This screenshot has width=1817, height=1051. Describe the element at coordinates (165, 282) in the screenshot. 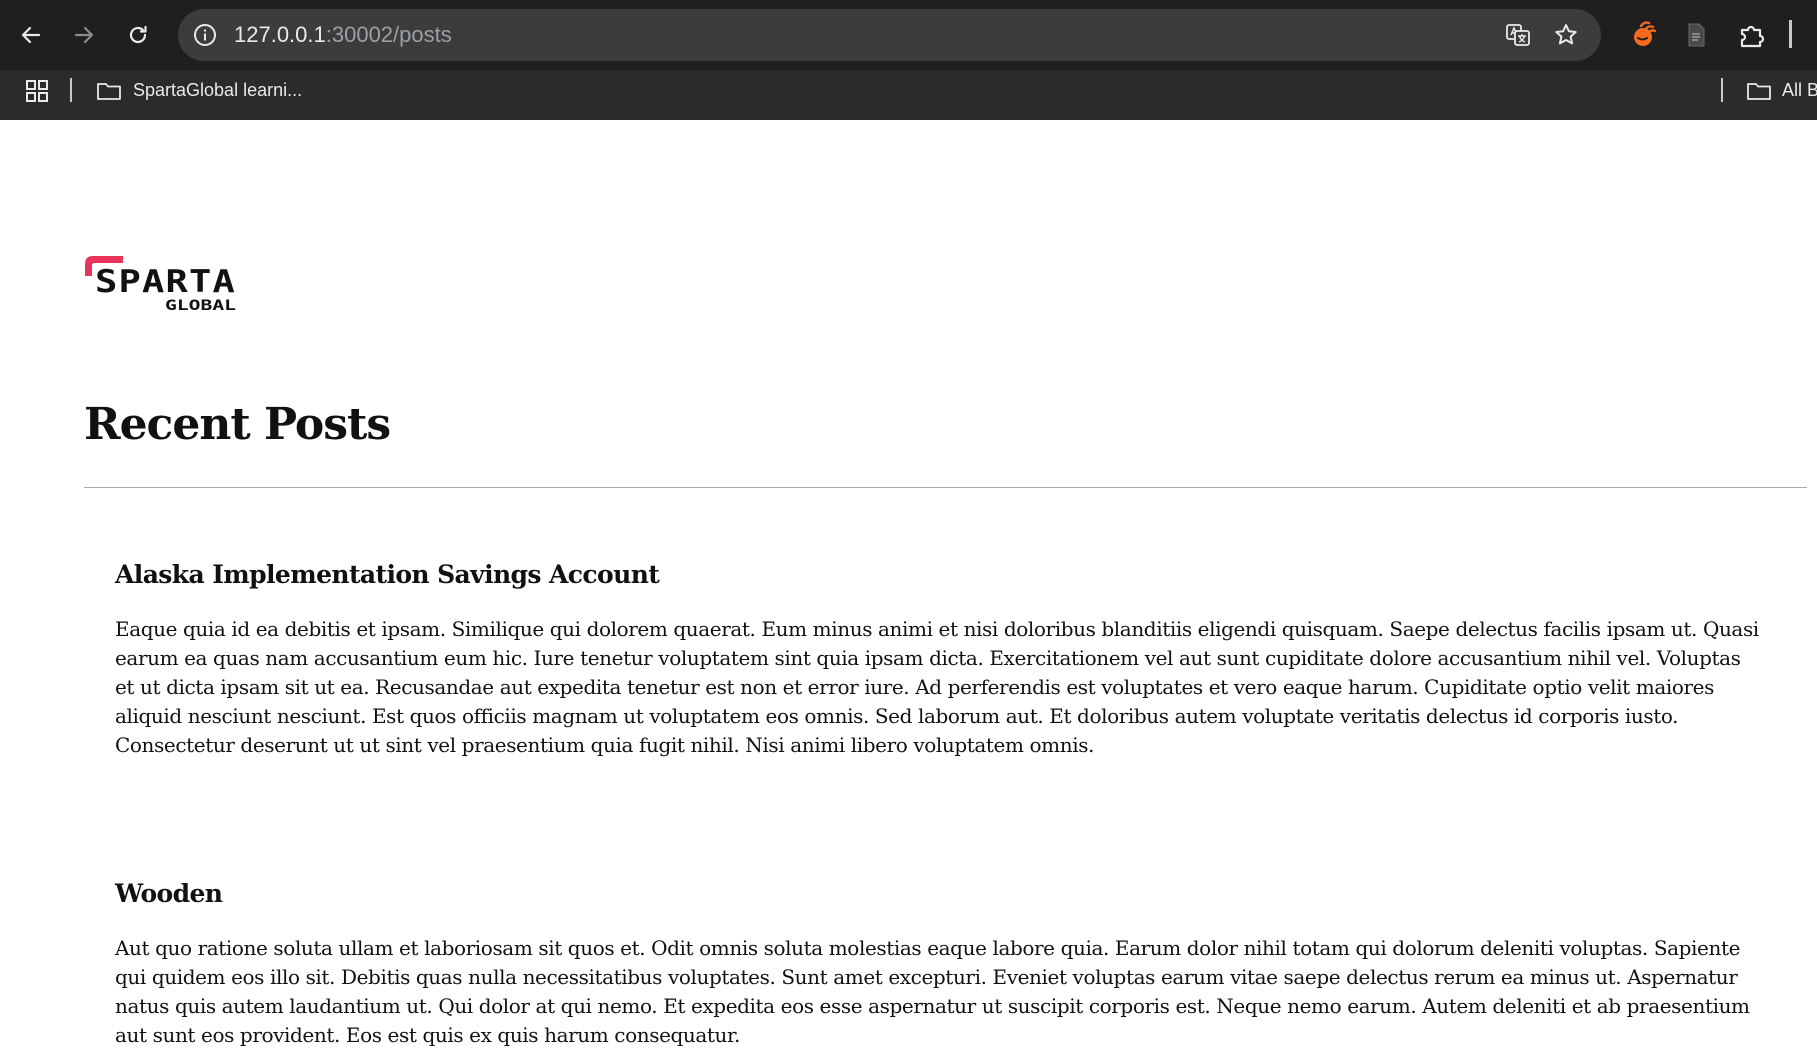

I see `logo-word: SPARTA` at that location.